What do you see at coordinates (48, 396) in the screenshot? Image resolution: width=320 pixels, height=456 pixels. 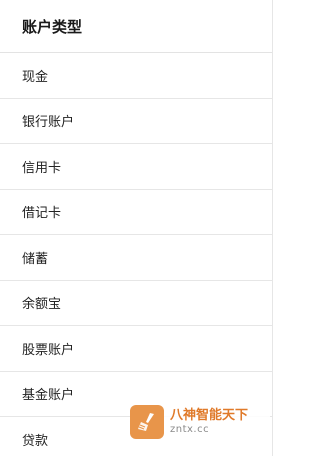 I see `list-item-label: 基金账户` at bounding box center [48, 396].